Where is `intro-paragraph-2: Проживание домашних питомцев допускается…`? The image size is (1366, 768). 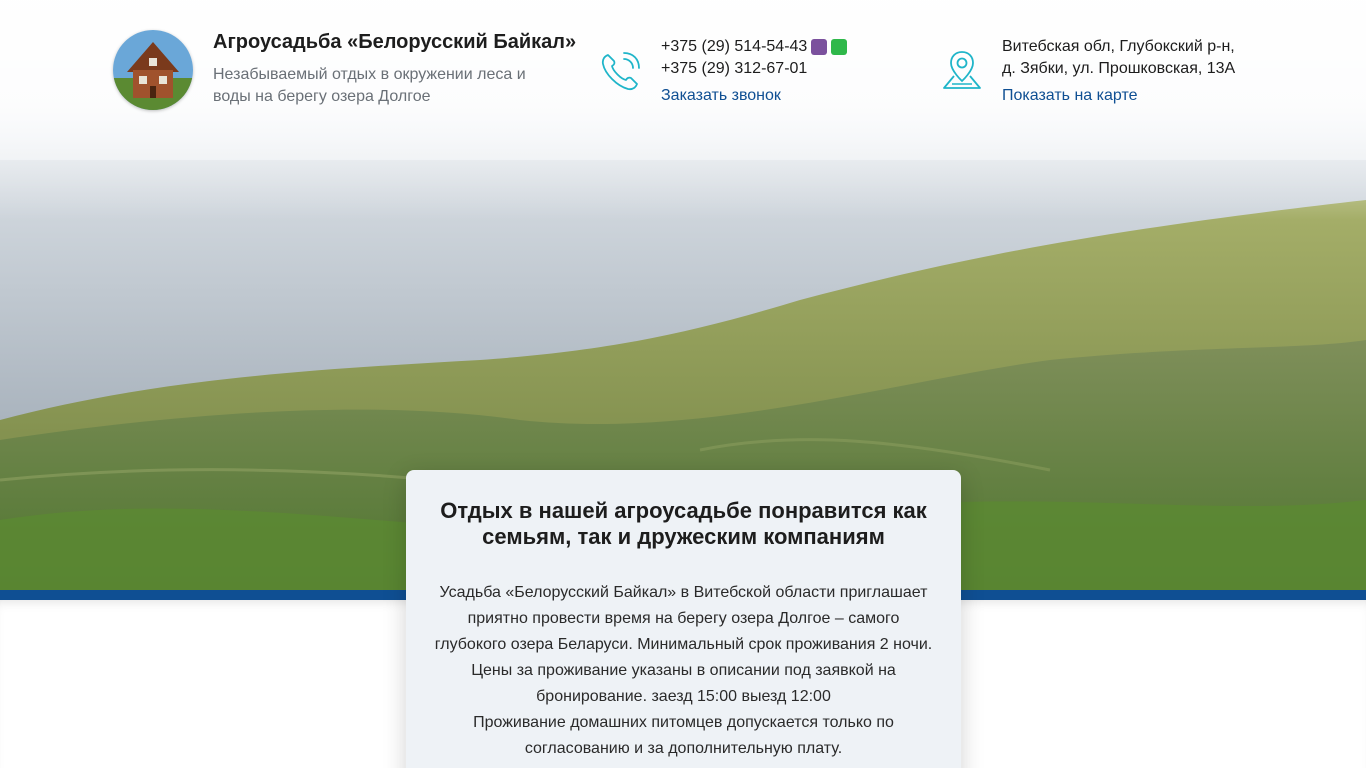 intro-paragraph-2: Проживание домашних питомцев допускается… is located at coordinates (683, 735).